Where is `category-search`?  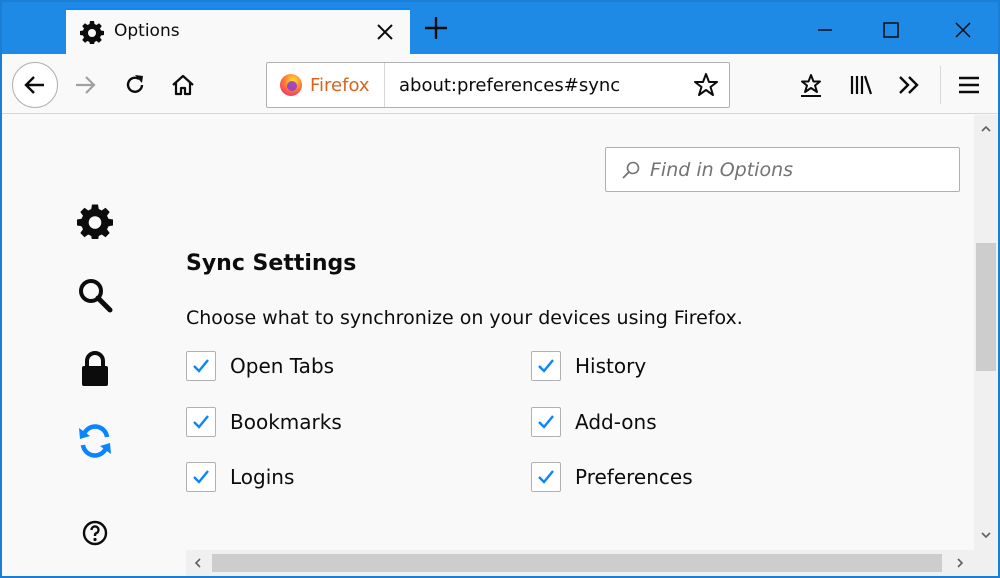 category-search is located at coordinates (95, 295).